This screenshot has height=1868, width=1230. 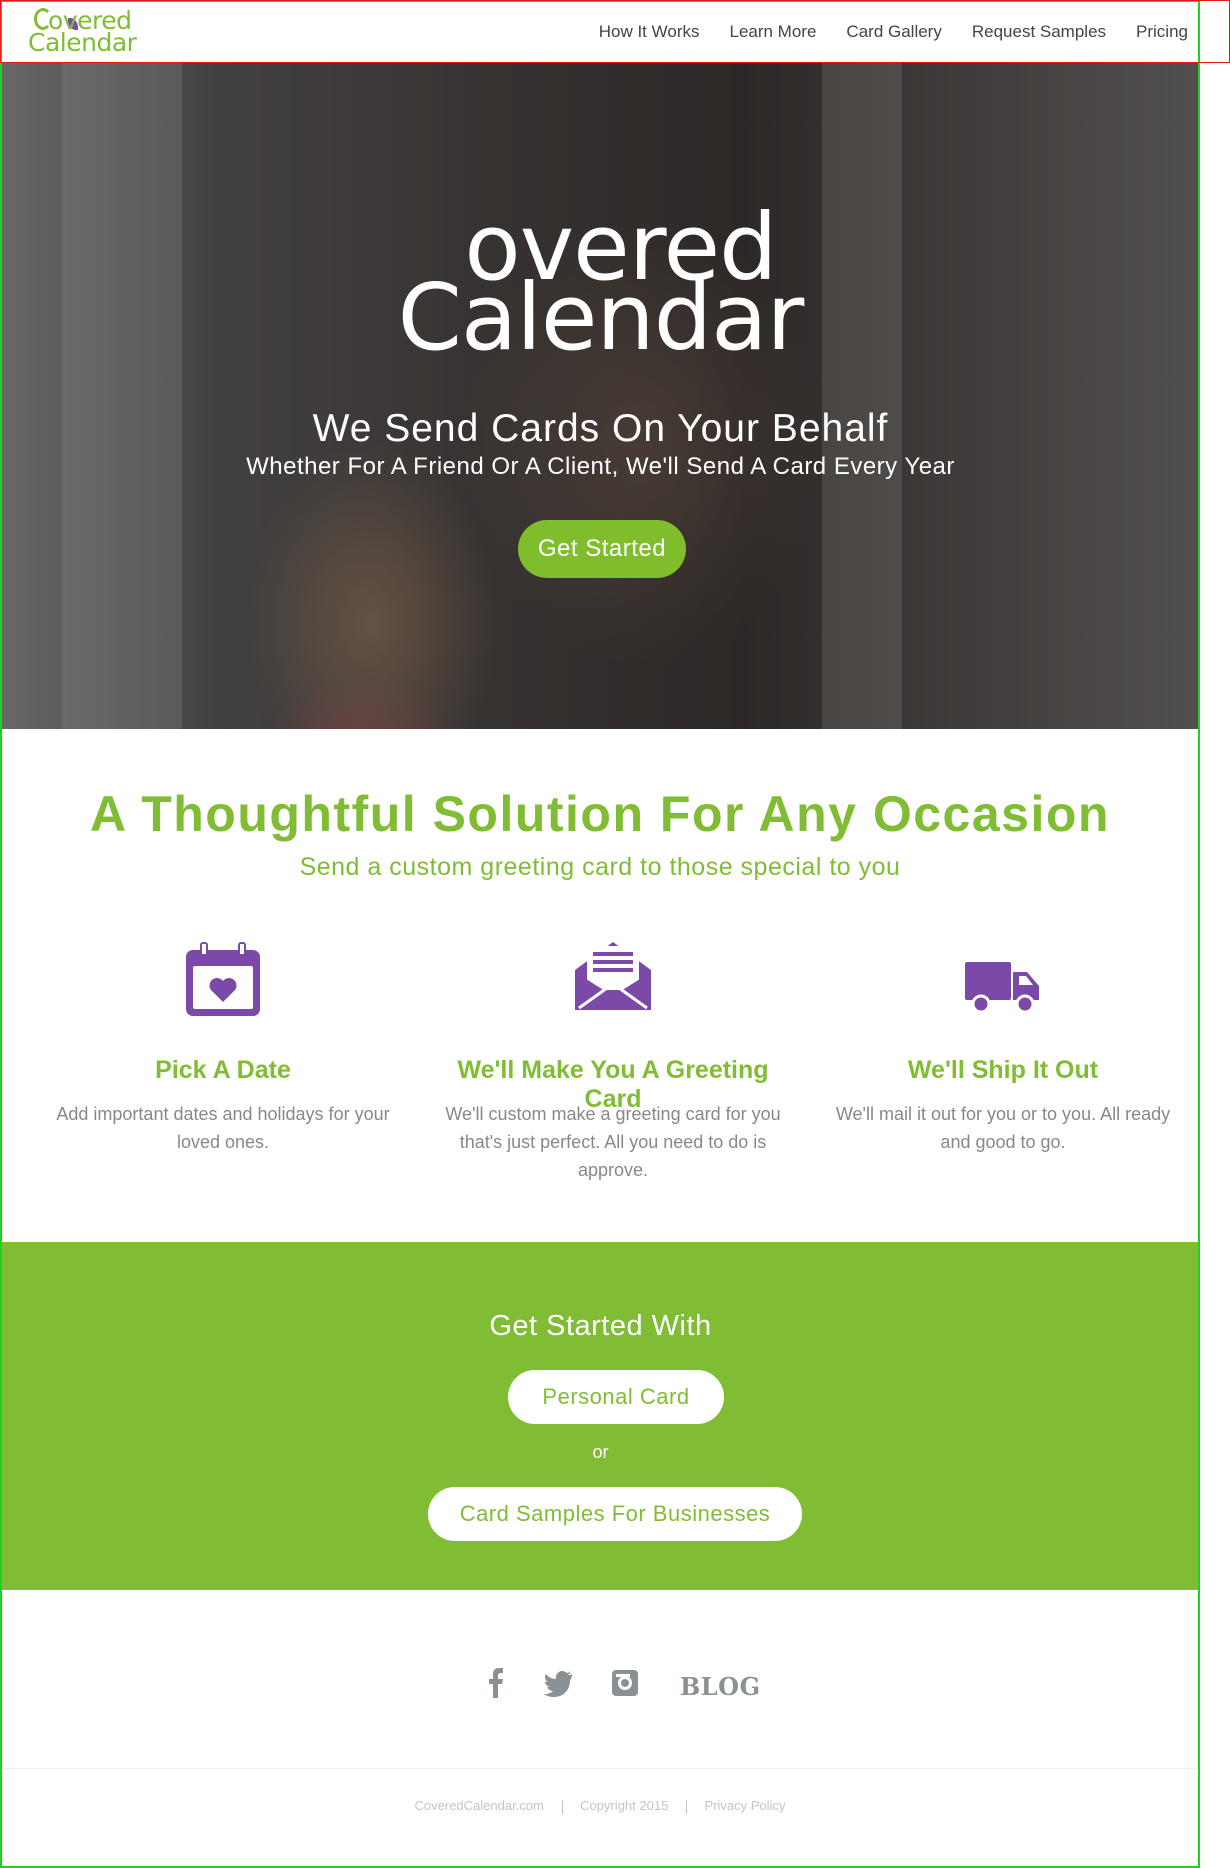 I want to click on hero-logo-line2: Calendar, so click(x=601, y=317).